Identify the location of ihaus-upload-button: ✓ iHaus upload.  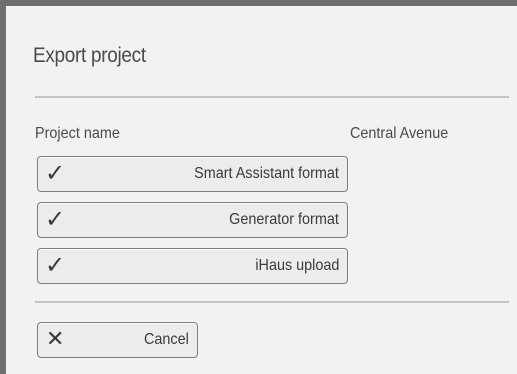
(192, 266).